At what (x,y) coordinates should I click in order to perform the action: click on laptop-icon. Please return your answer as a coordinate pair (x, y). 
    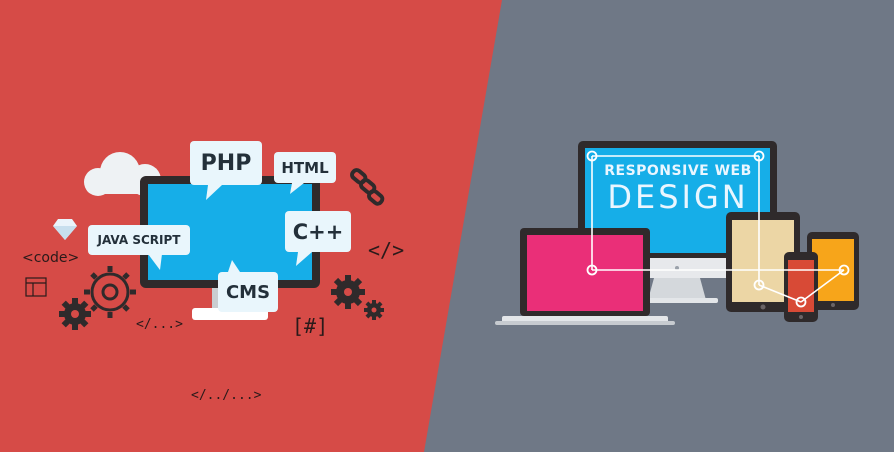
    Looking at the image, I should click on (585, 276).